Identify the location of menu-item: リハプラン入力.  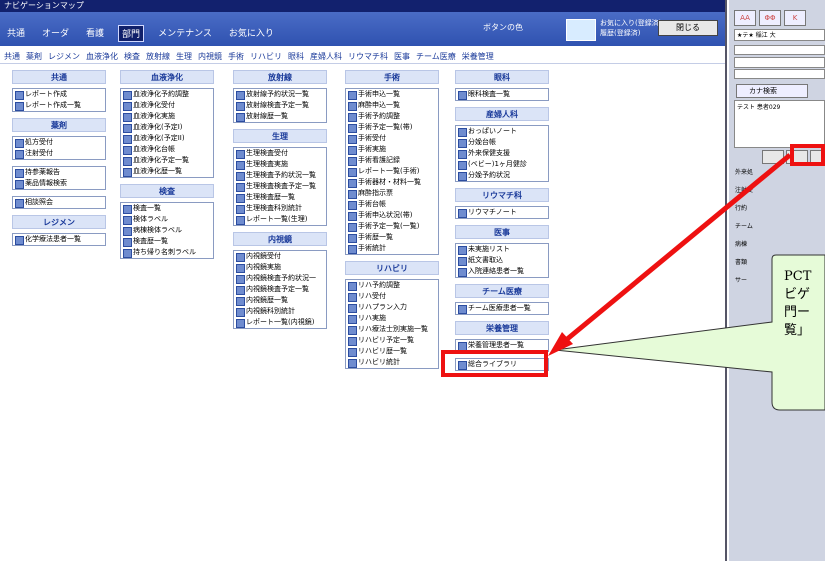
(392, 307).